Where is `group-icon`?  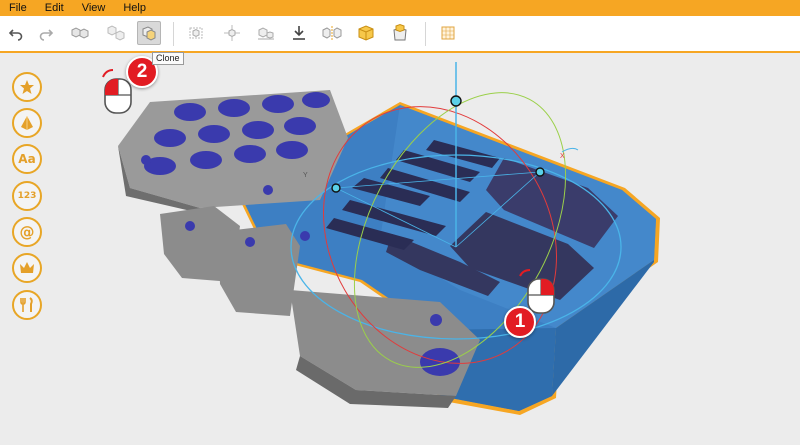
group-icon is located at coordinates (80, 33).